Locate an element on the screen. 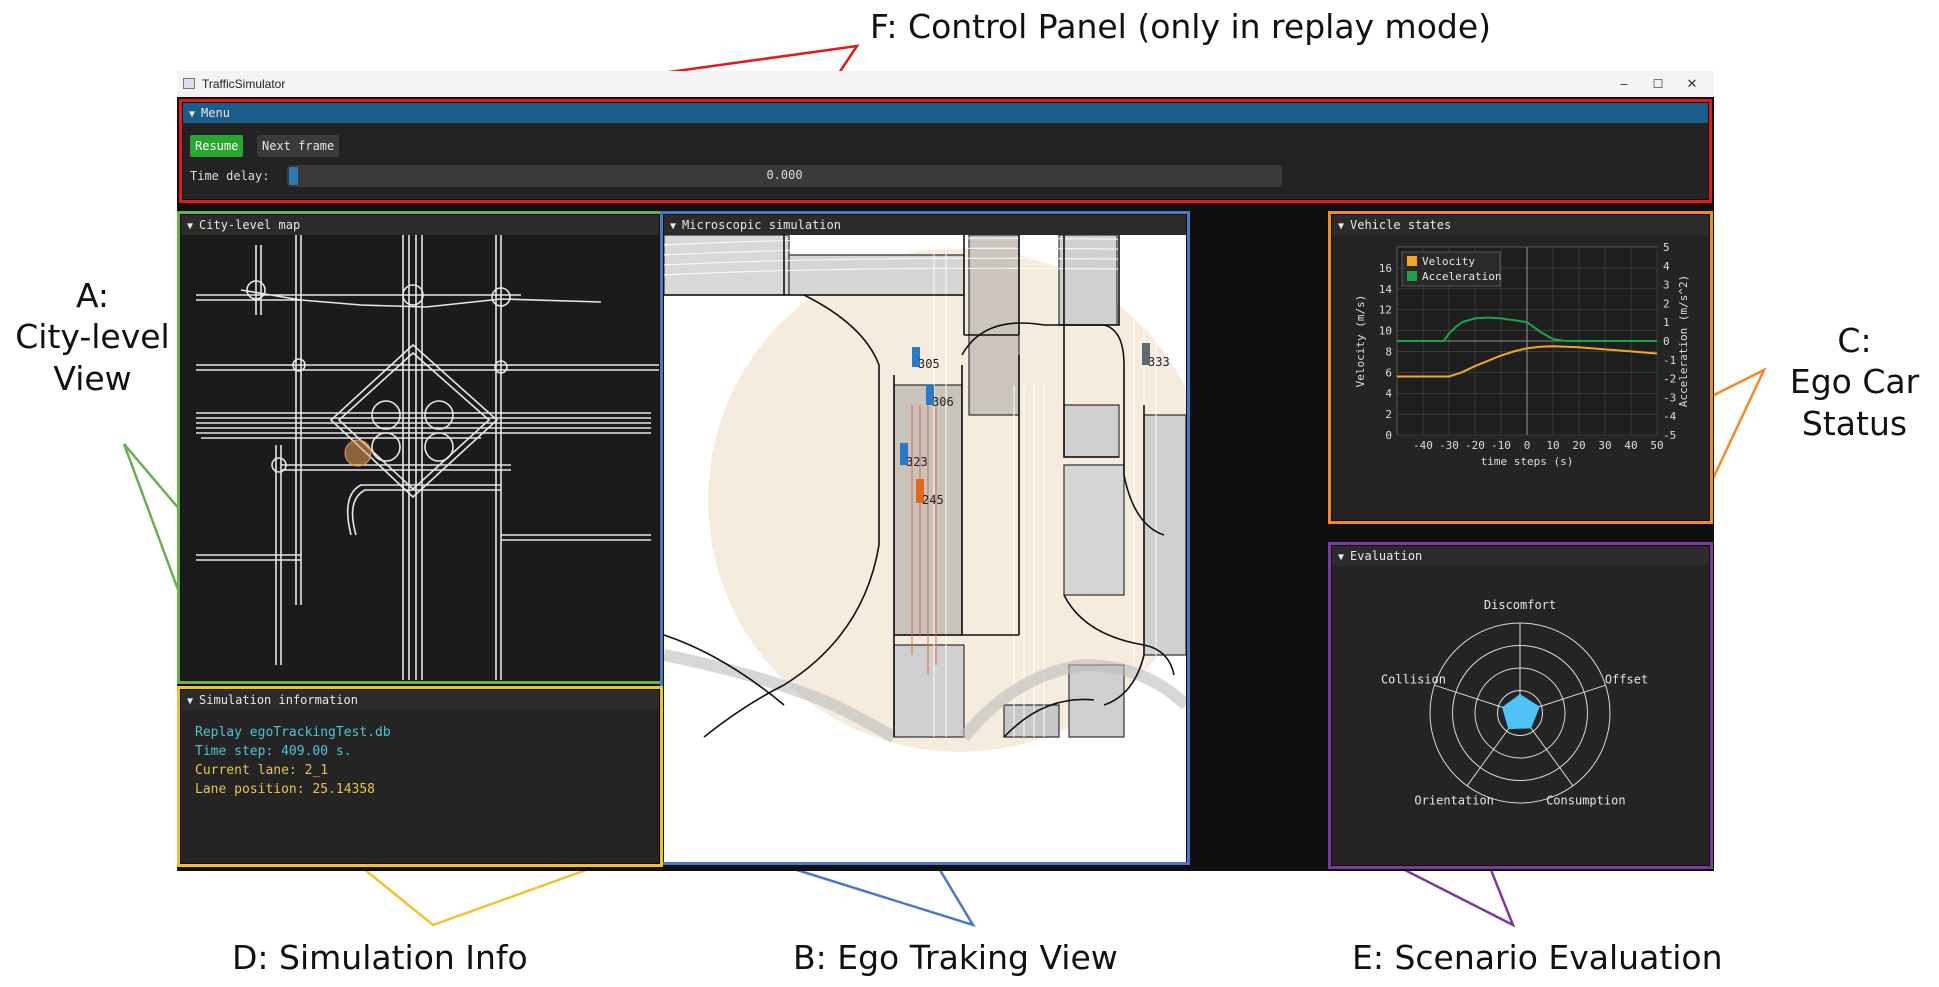 Image resolution: width=1939 pixels, height=987 pixels. y2-tick-label: 1 is located at coordinates (1666, 322).